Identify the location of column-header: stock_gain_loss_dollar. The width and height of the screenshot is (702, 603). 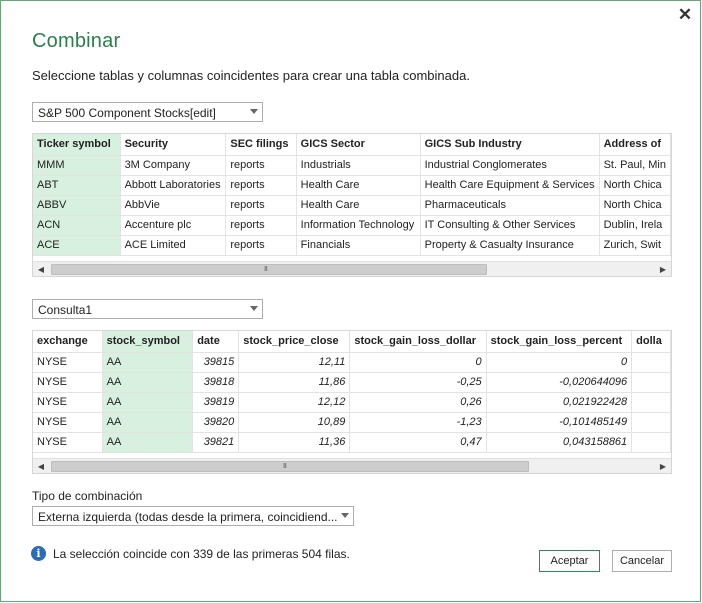
(418, 342).